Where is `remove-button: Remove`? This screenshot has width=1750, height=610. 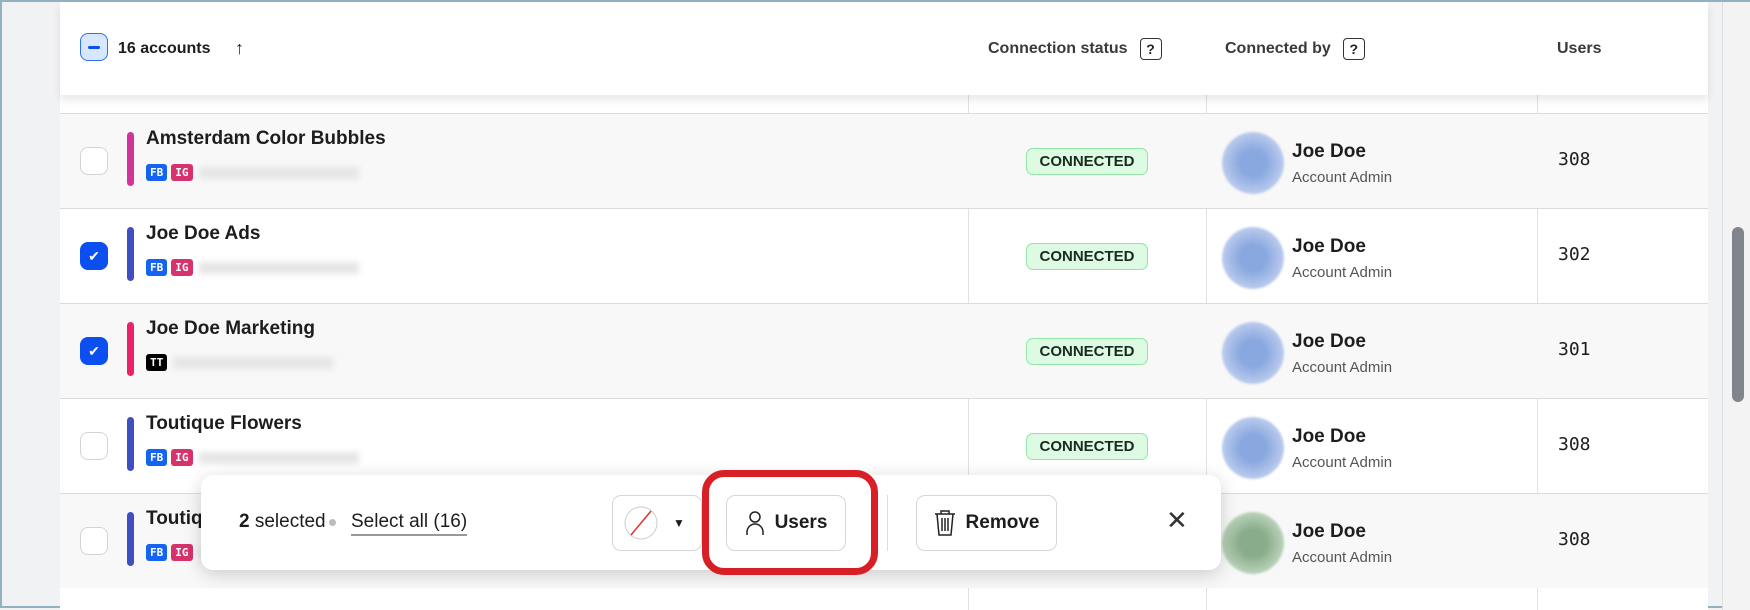
remove-button: Remove is located at coordinates (986, 523).